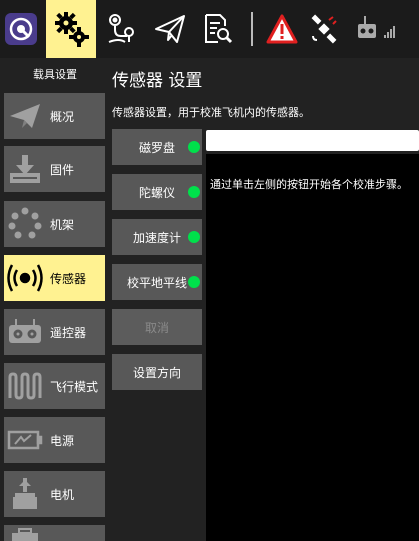  What do you see at coordinates (194, 237) in the screenshot?
I see `accelerometer-status-dot` at bounding box center [194, 237].